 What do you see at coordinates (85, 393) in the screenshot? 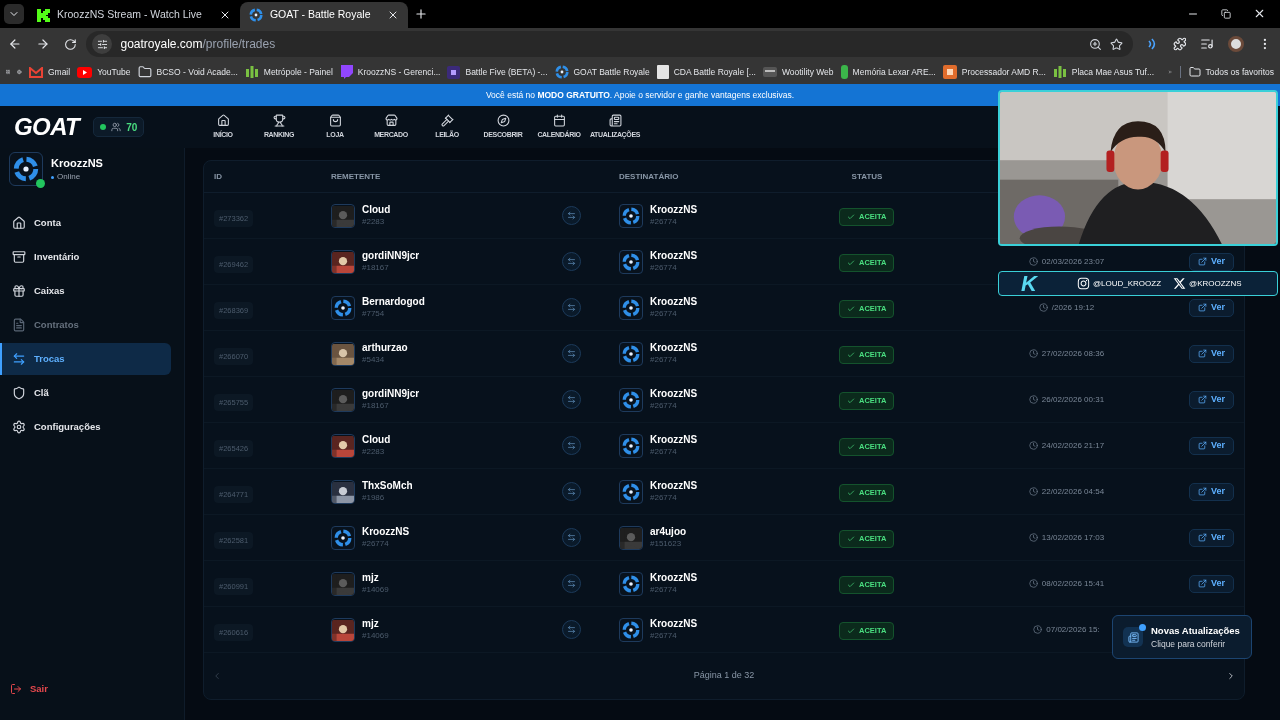
I see `sidebar-item: Clã` at bounding box center [85, 393].